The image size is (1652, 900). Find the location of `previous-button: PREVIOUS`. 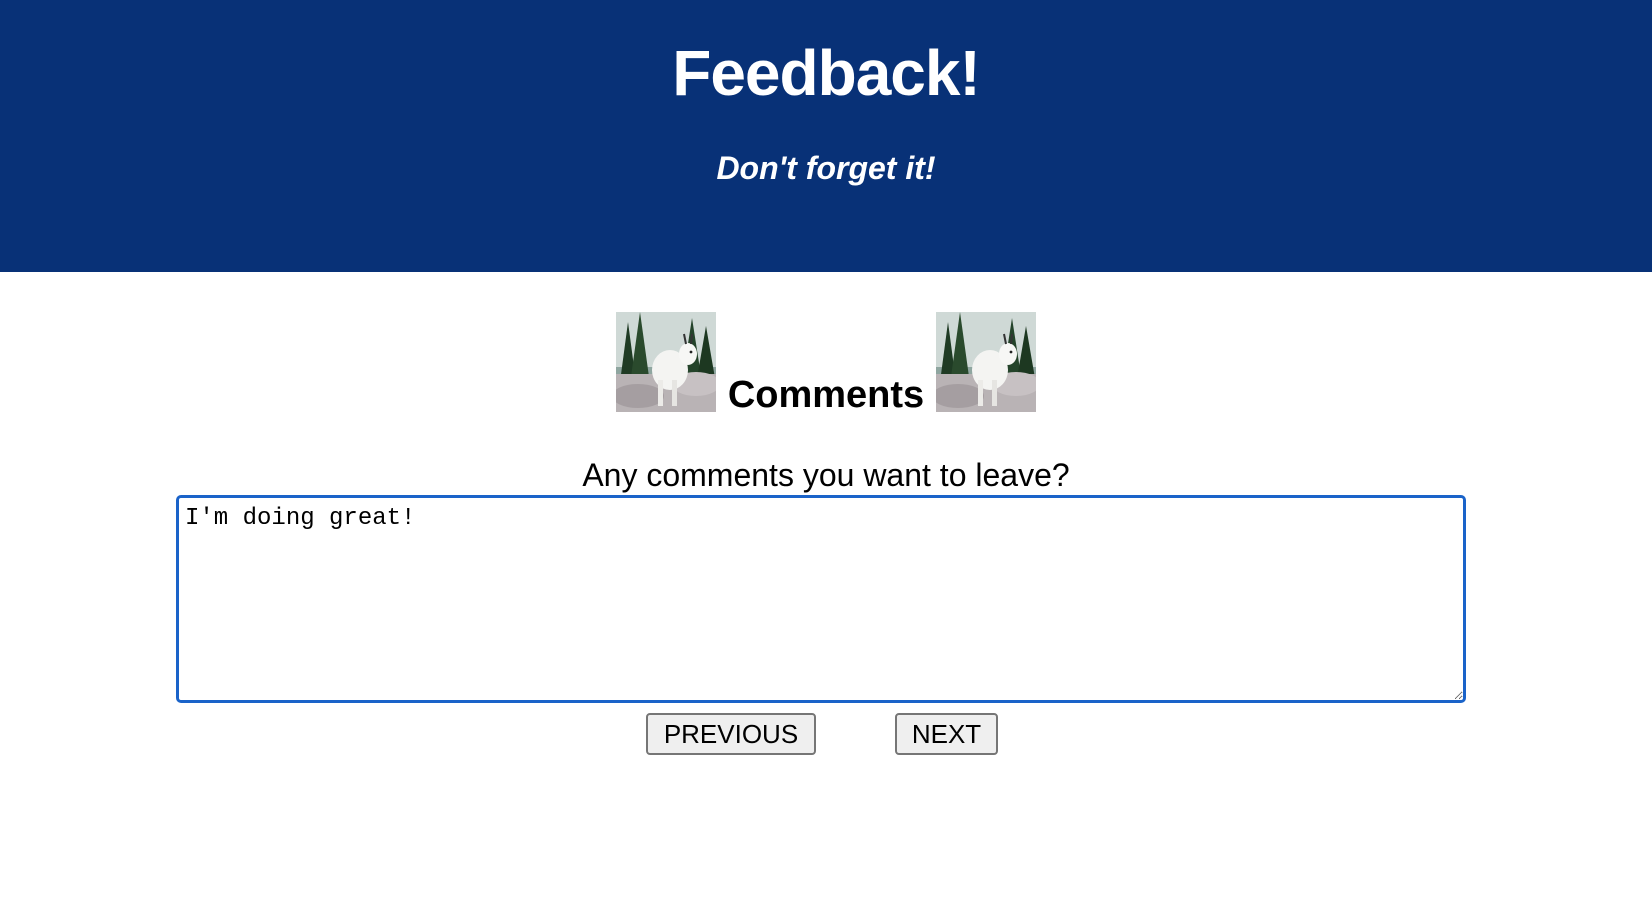

previous-button: PREVIOUS is located at coordinates (731, 734).